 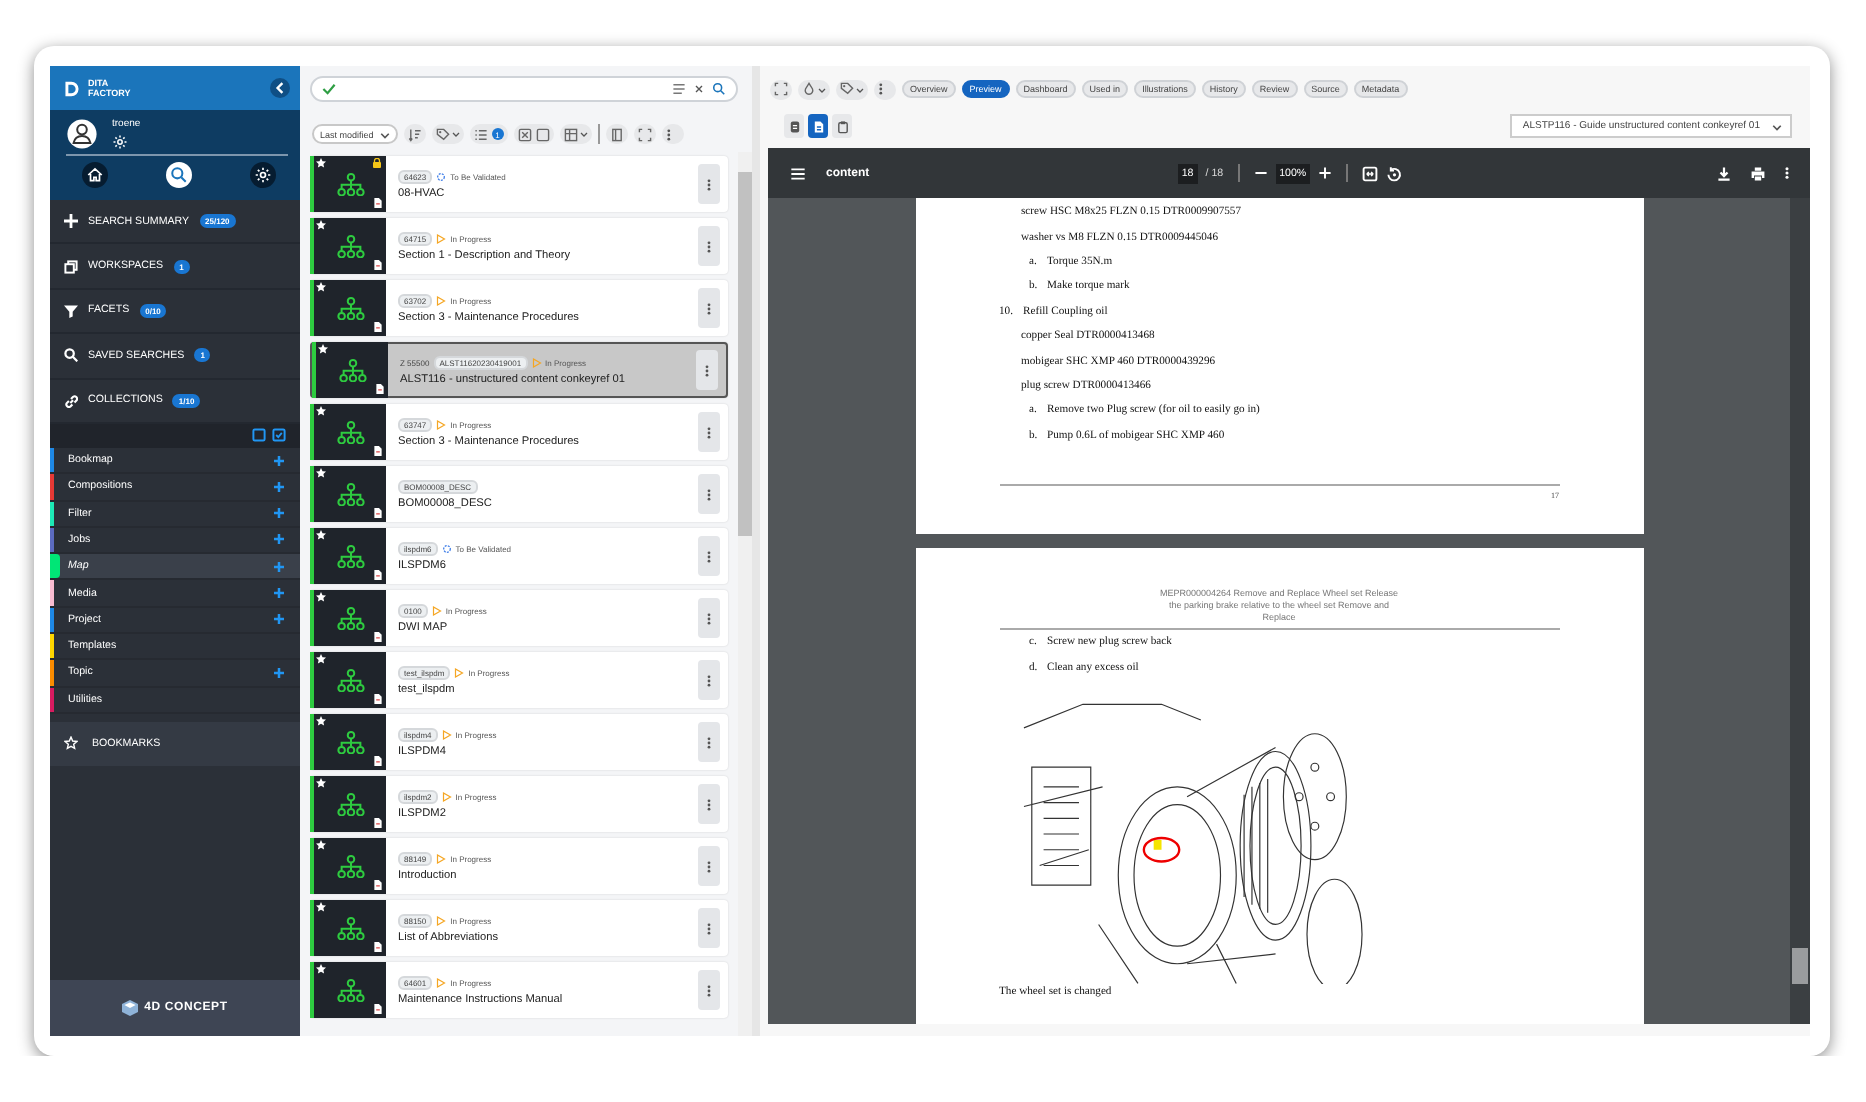 I want to click on drop-button, so click(x=814, y=89).